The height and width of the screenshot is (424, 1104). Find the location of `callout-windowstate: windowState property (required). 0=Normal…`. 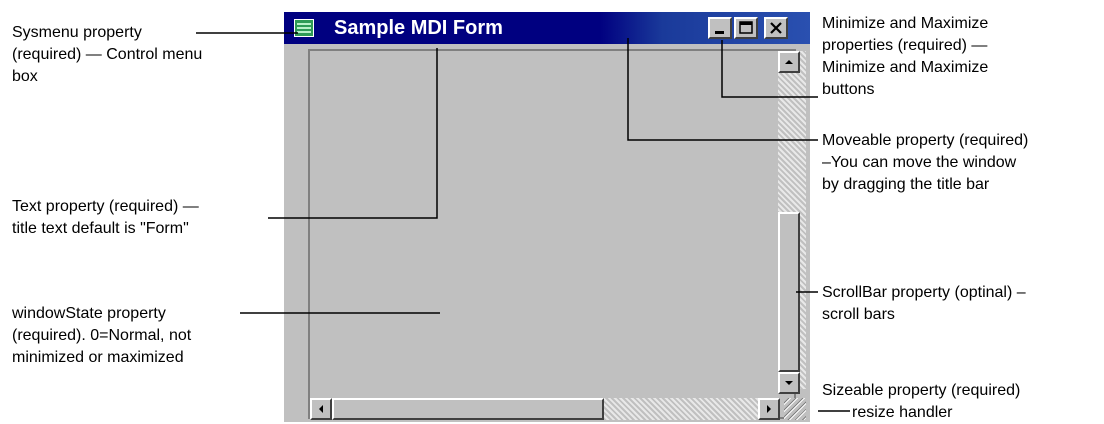

callout-windowstate: windowState property (required). 0=Normal… is located at coordinates (102, 335).